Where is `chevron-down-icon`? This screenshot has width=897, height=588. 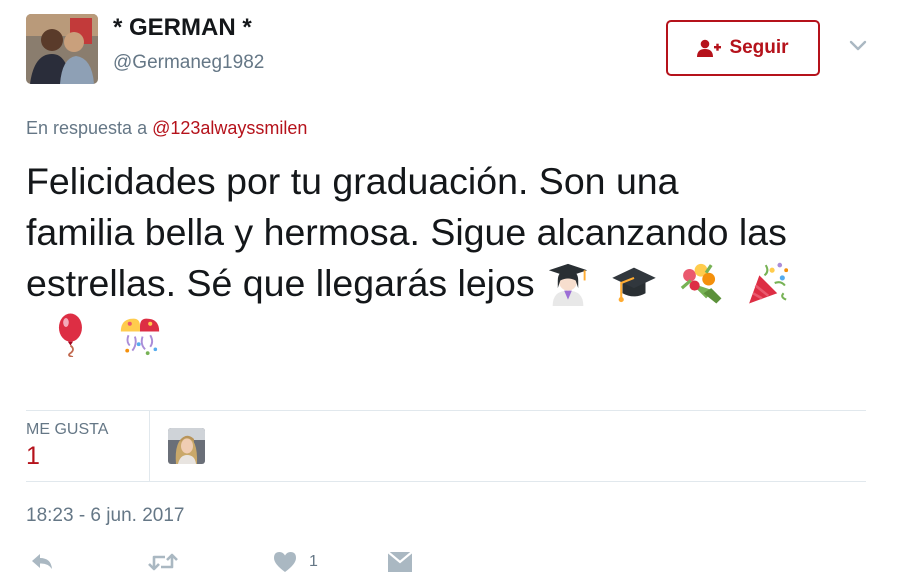
chevron-down-icon is located at coordinates (858, 45).